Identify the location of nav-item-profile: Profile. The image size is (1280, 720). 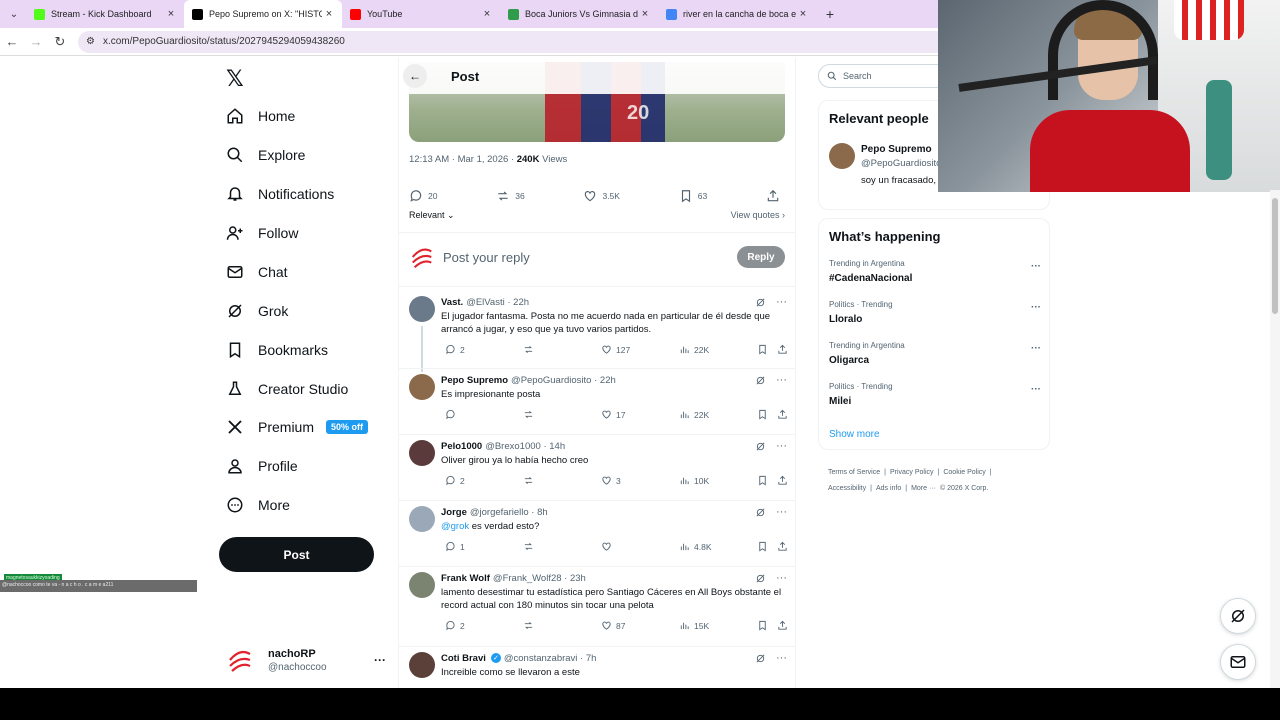
(262, 466).